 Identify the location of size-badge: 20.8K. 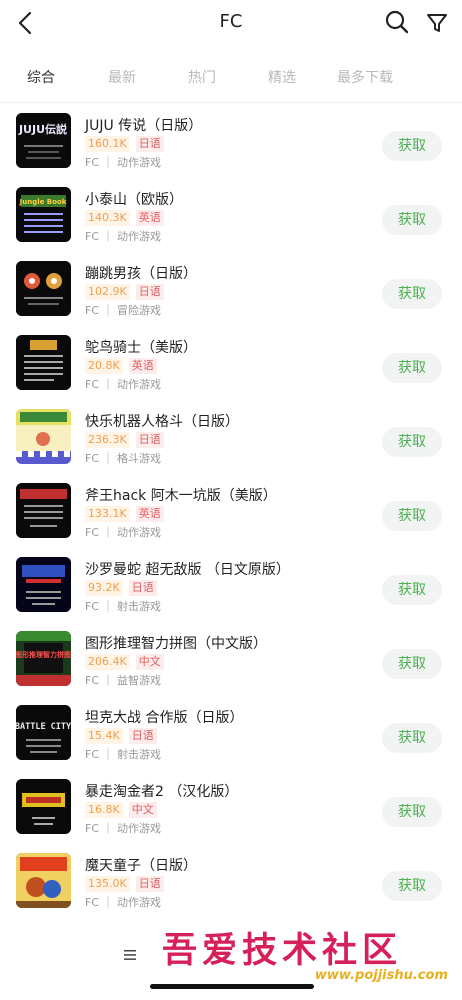
(104, 366).